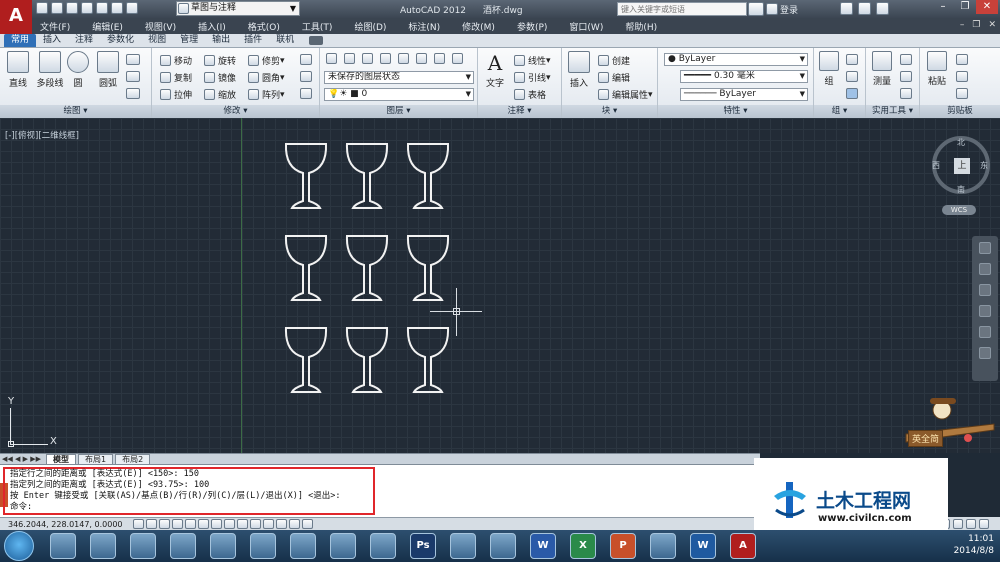 The height and width of the screenshot is (562, 1000). I want to click on group-edit-icon, so click(852, 76).